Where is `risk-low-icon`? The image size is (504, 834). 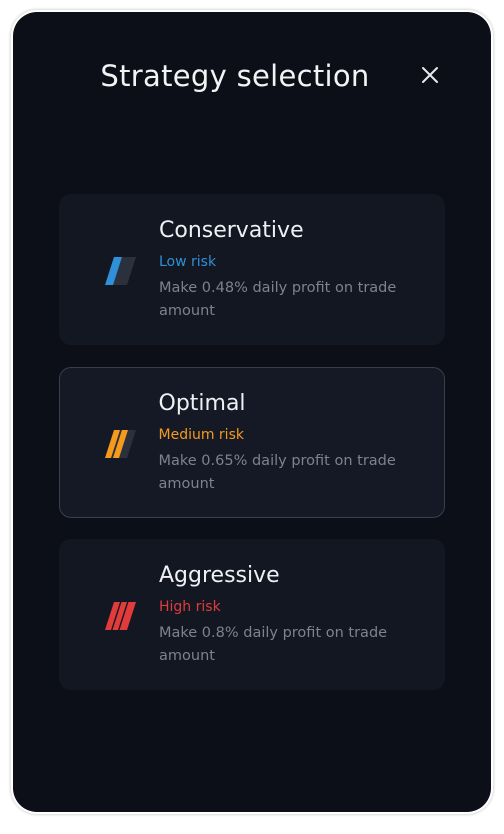 risk-low-icon is located at coordinates (120, 271).